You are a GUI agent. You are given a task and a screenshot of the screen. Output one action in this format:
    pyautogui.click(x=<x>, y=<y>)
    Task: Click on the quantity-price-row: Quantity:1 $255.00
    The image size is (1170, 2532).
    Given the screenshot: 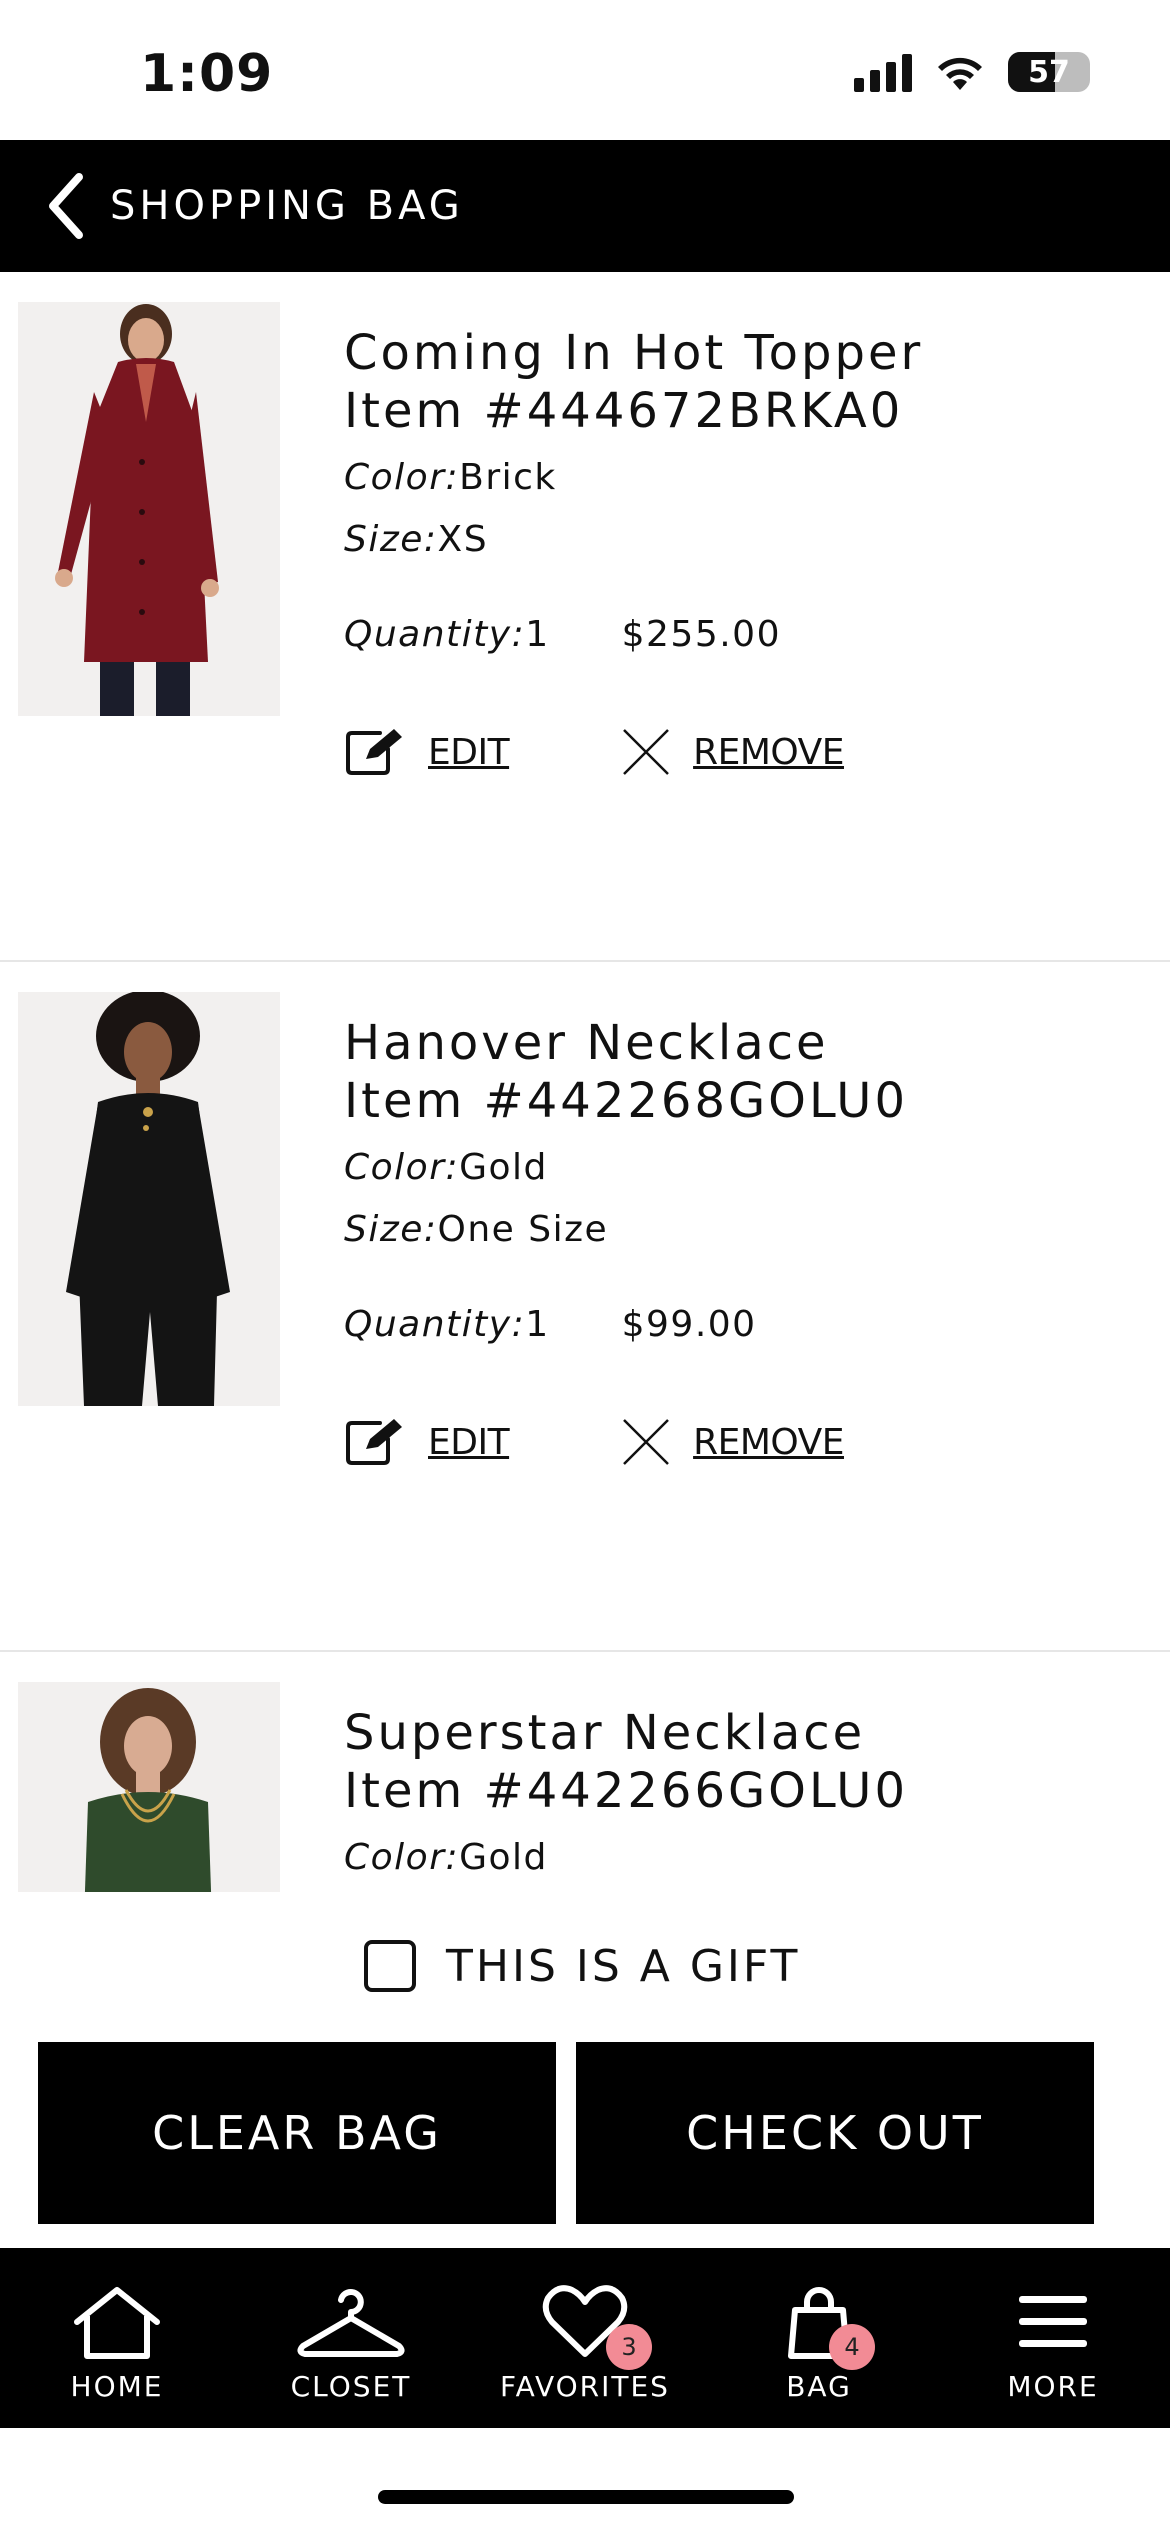 What is the action you would take?
    pyautogui.click(x=737, y=634)
    